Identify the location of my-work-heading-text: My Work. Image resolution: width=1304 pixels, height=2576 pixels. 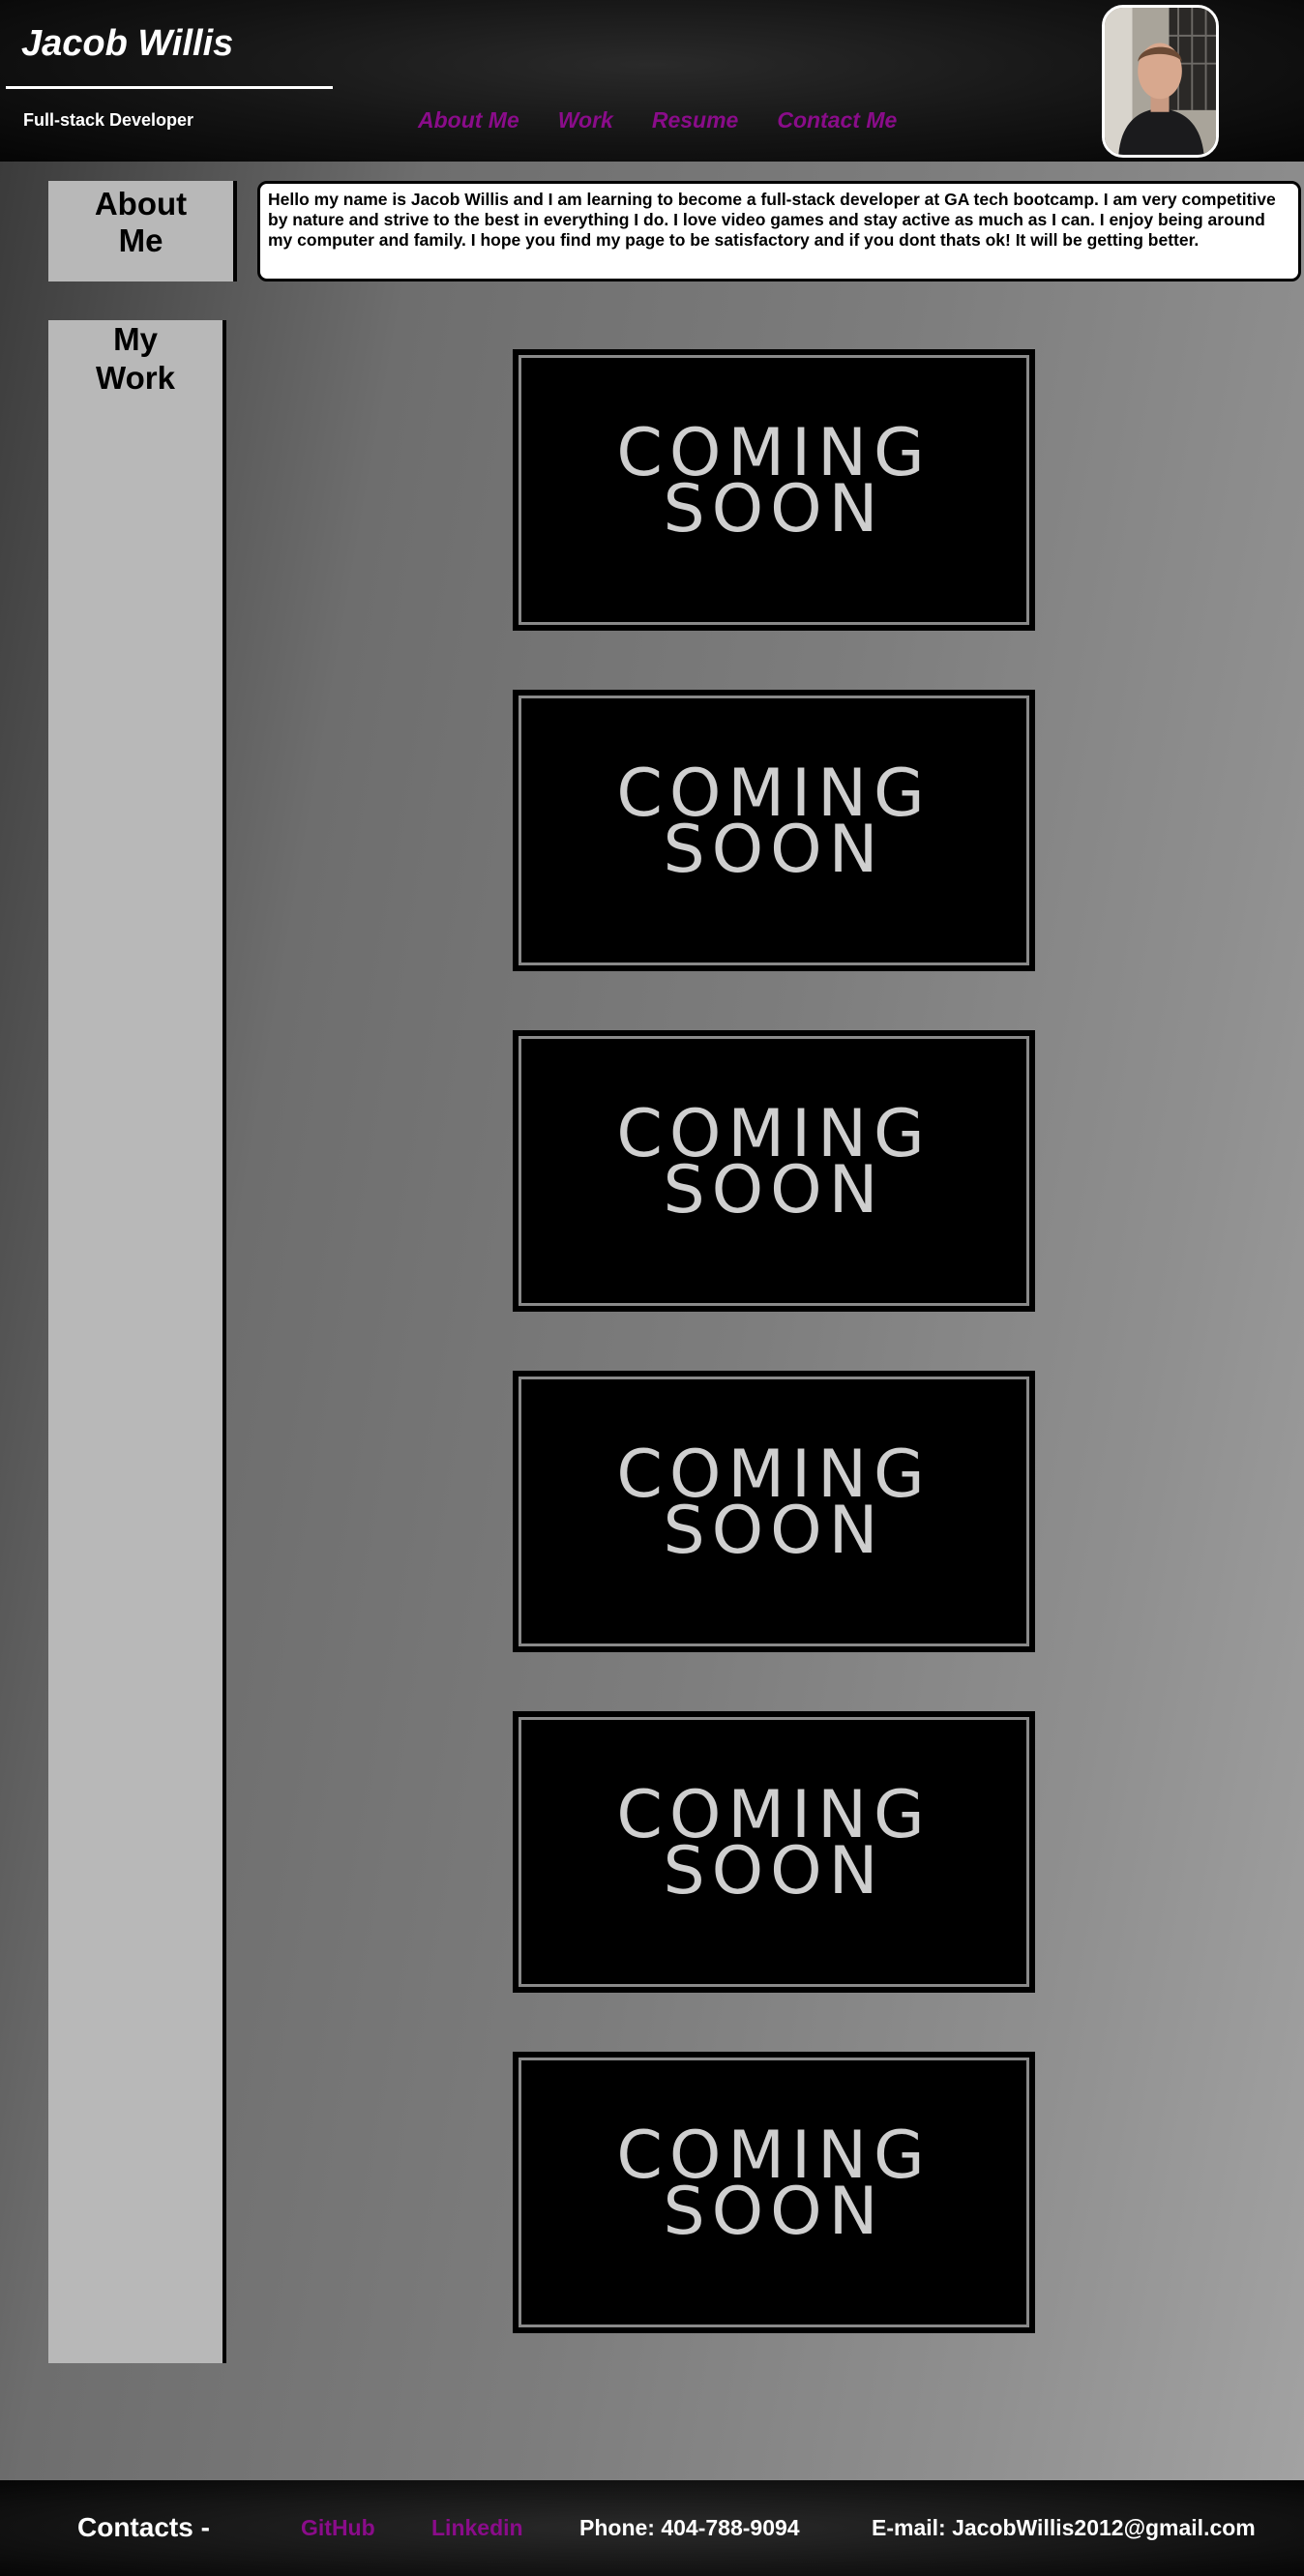
(135, 359).